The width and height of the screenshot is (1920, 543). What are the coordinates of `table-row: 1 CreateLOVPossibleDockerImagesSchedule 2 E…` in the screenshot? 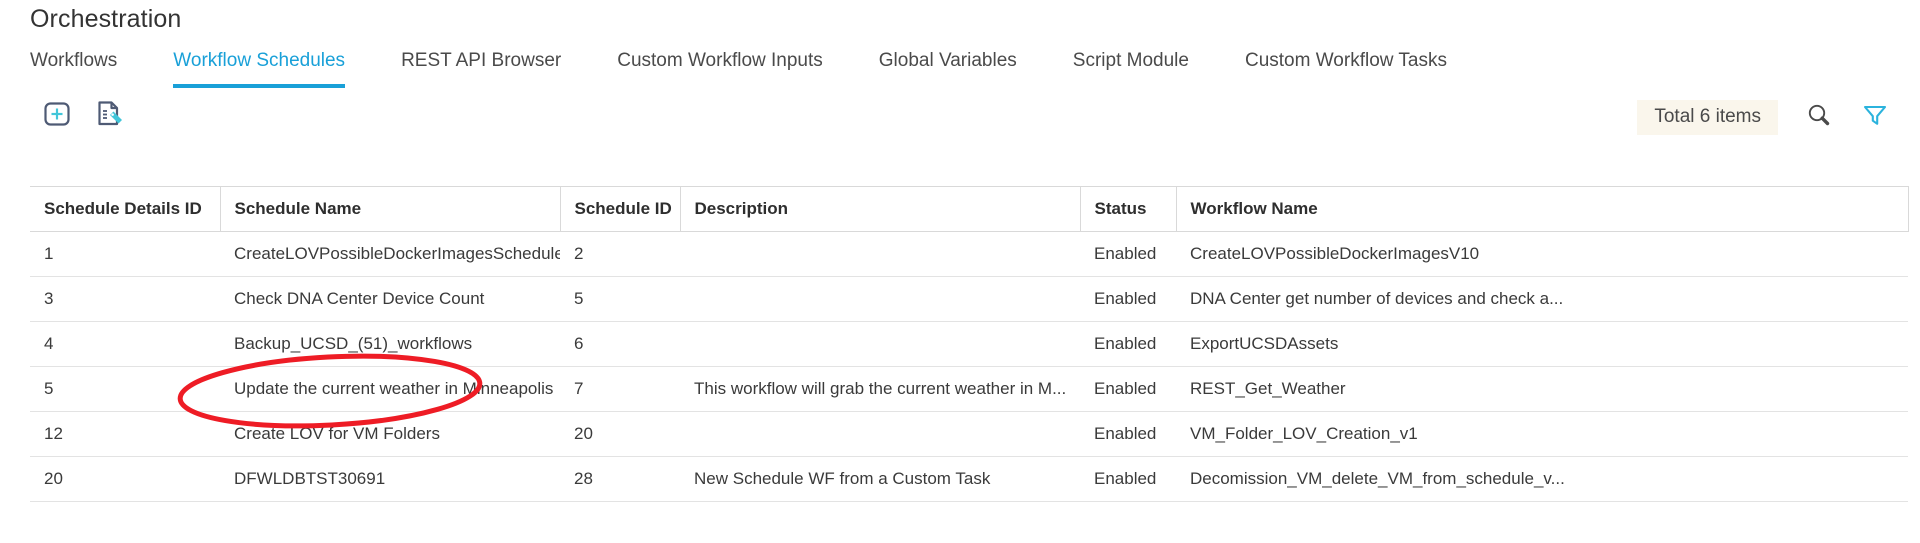 It's located at (969, 254).